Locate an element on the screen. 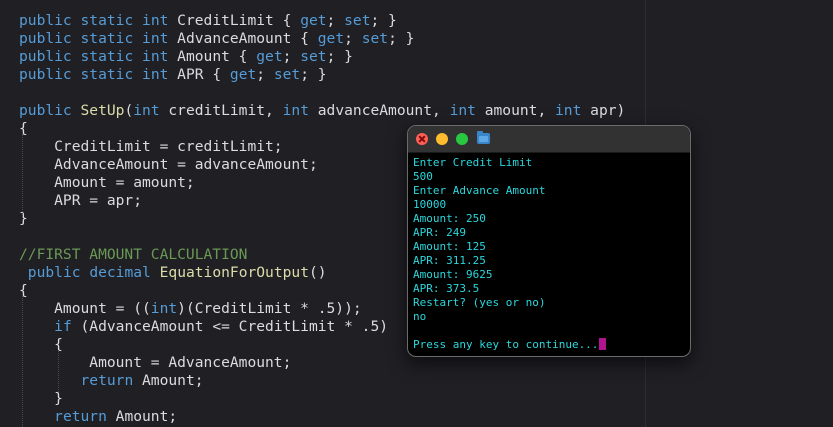  code-line: CreditLimit = creditLimit; is located at coordinates (150, 147).